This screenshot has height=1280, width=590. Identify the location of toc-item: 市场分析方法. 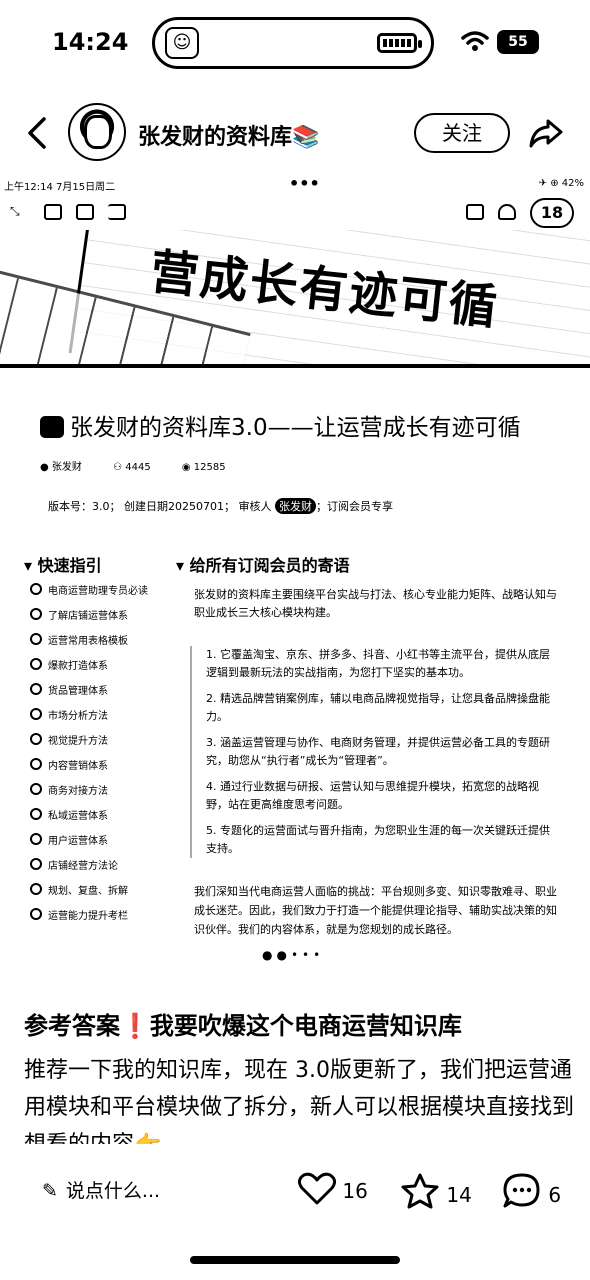
(109, 719).